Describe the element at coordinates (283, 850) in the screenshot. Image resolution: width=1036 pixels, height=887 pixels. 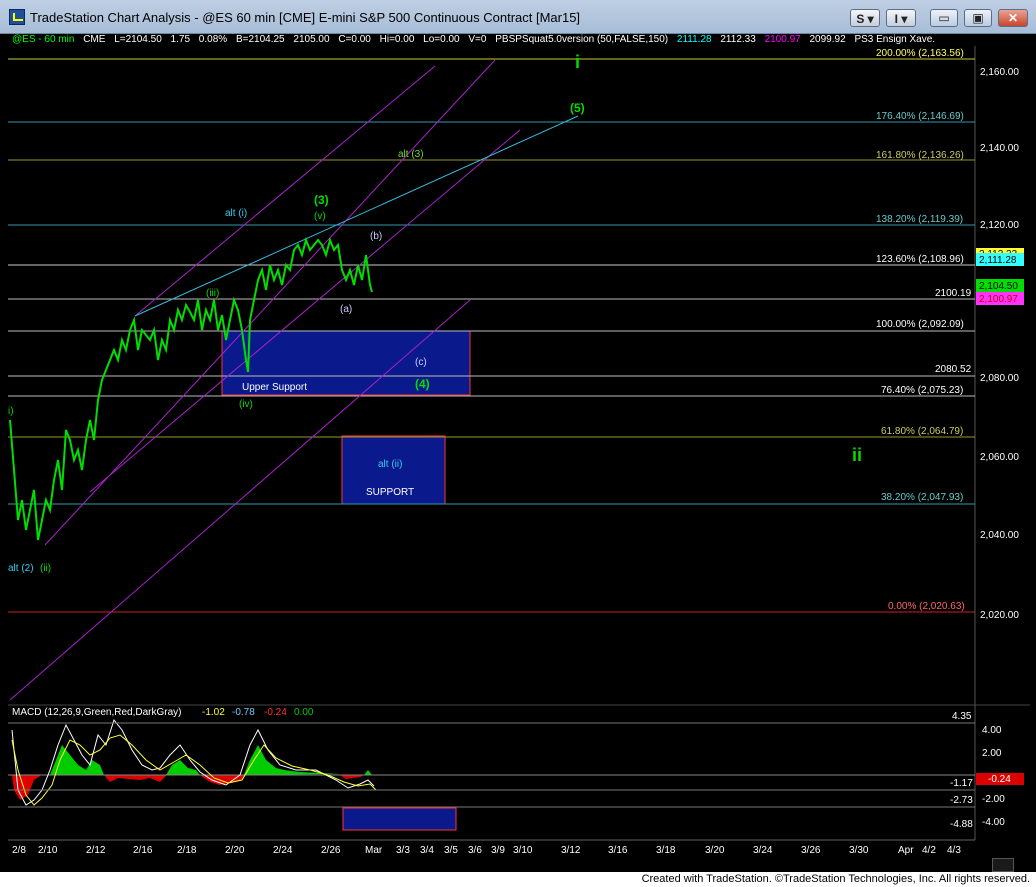
I see `time-tick: 2/24` at that location.